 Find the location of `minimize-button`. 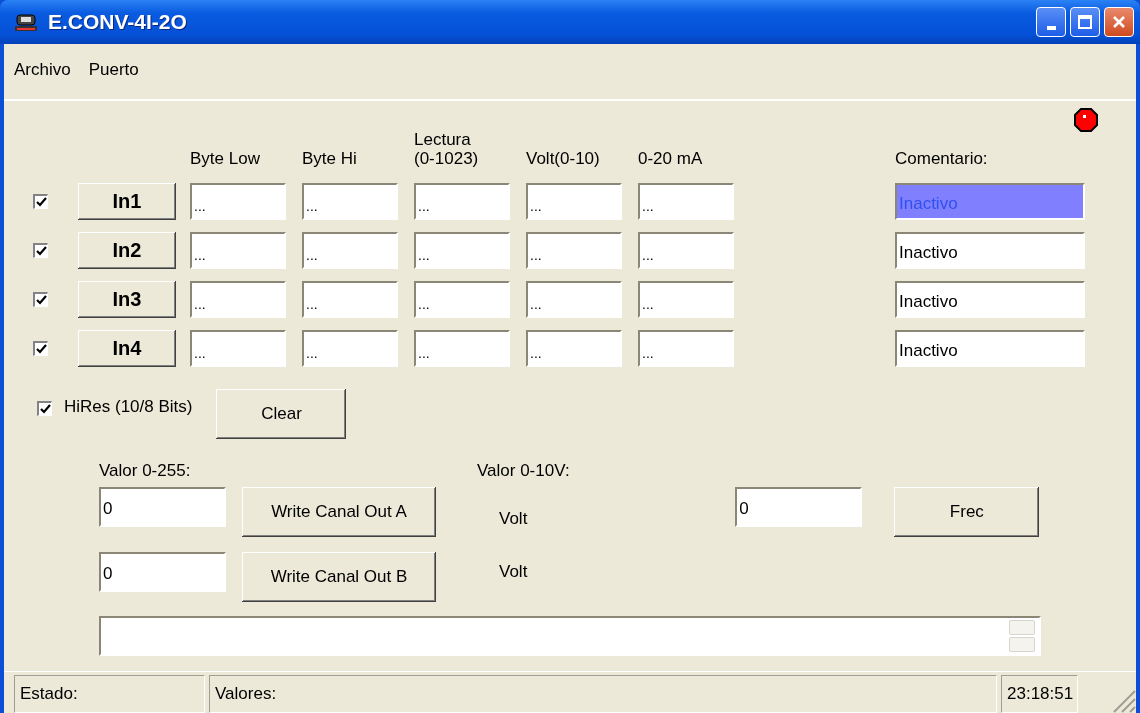

minimize-button is located at coordinates (1051, 22).